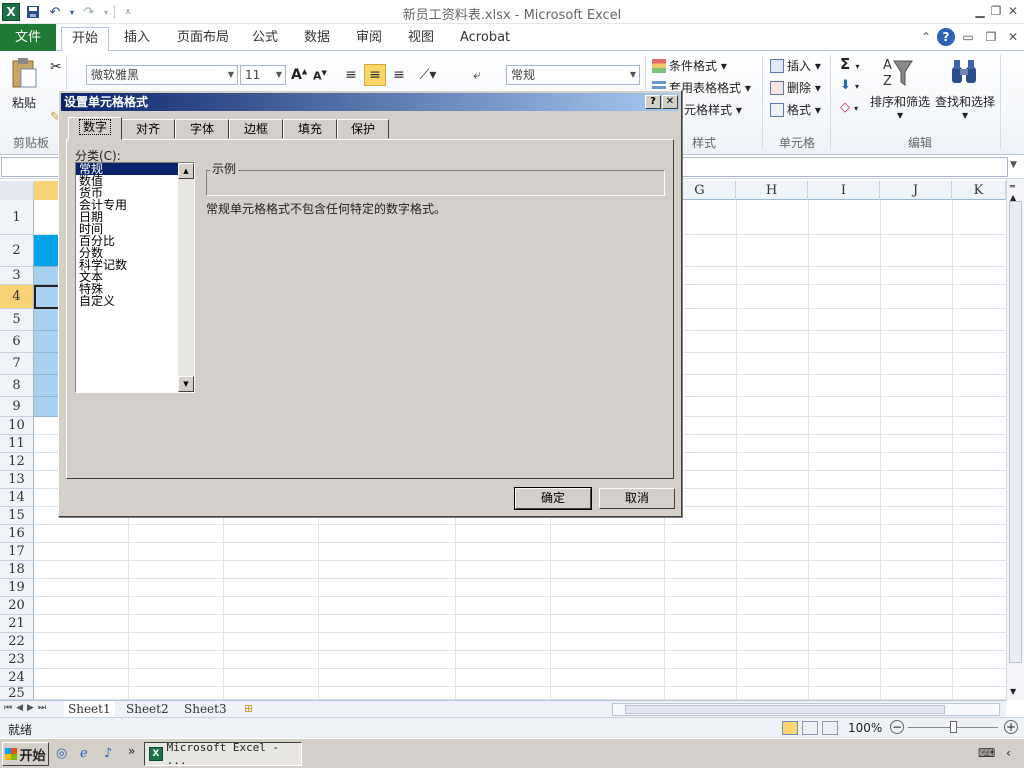  I want to click on dialog-tab-protection: 保护, so click(363, 129).